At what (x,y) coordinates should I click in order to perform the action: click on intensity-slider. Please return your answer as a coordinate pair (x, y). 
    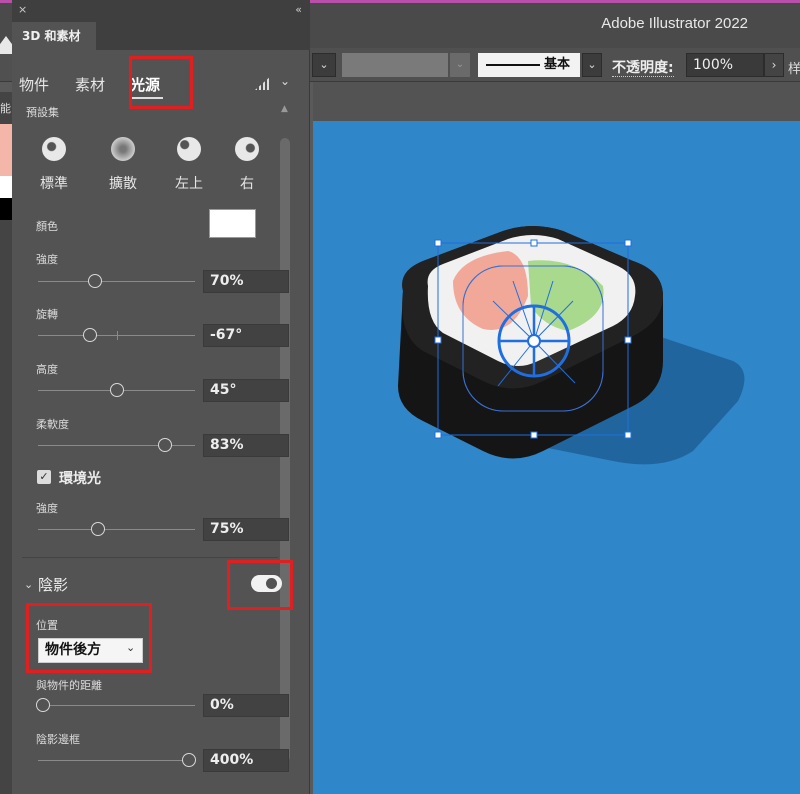
    Looking at the image, I should click on (116, 281).